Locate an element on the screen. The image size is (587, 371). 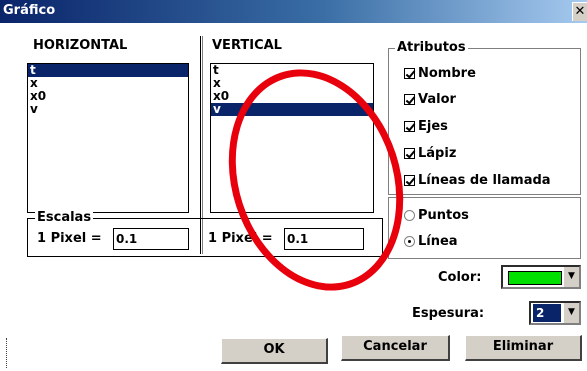
color-label: Color: is located at coordinates (460, 277).